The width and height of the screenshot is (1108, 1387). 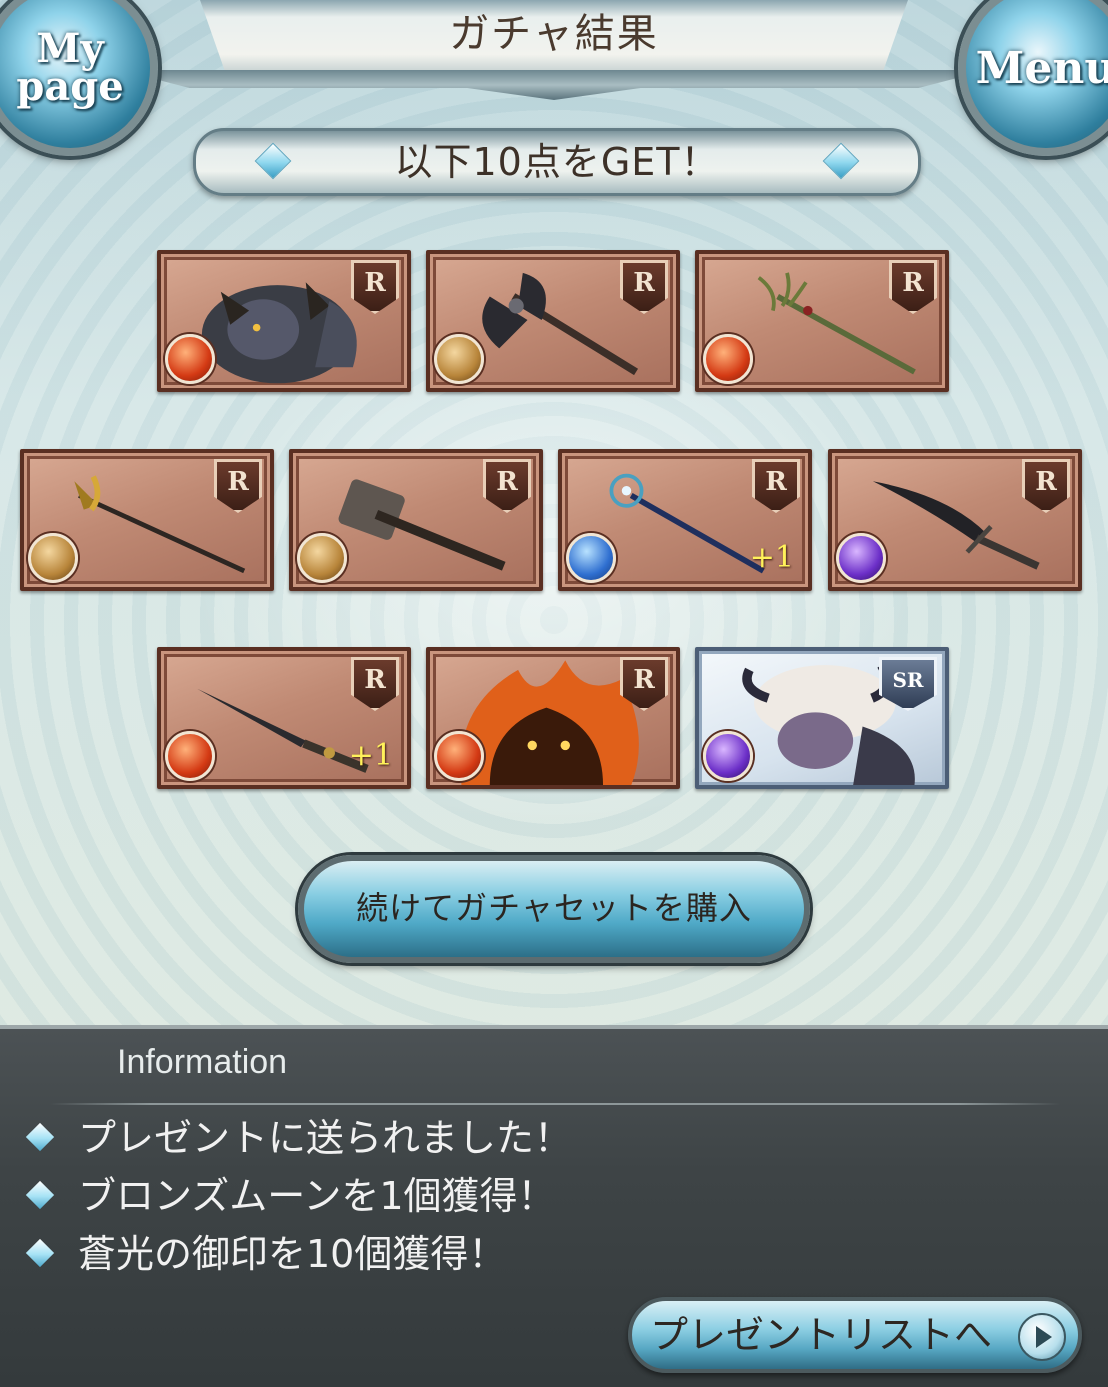 What do you see at coordinates (821, 1335) in the screenshot?
I see `present-list-label: プレゼントリストへ` at bounding box center [821, 1335].